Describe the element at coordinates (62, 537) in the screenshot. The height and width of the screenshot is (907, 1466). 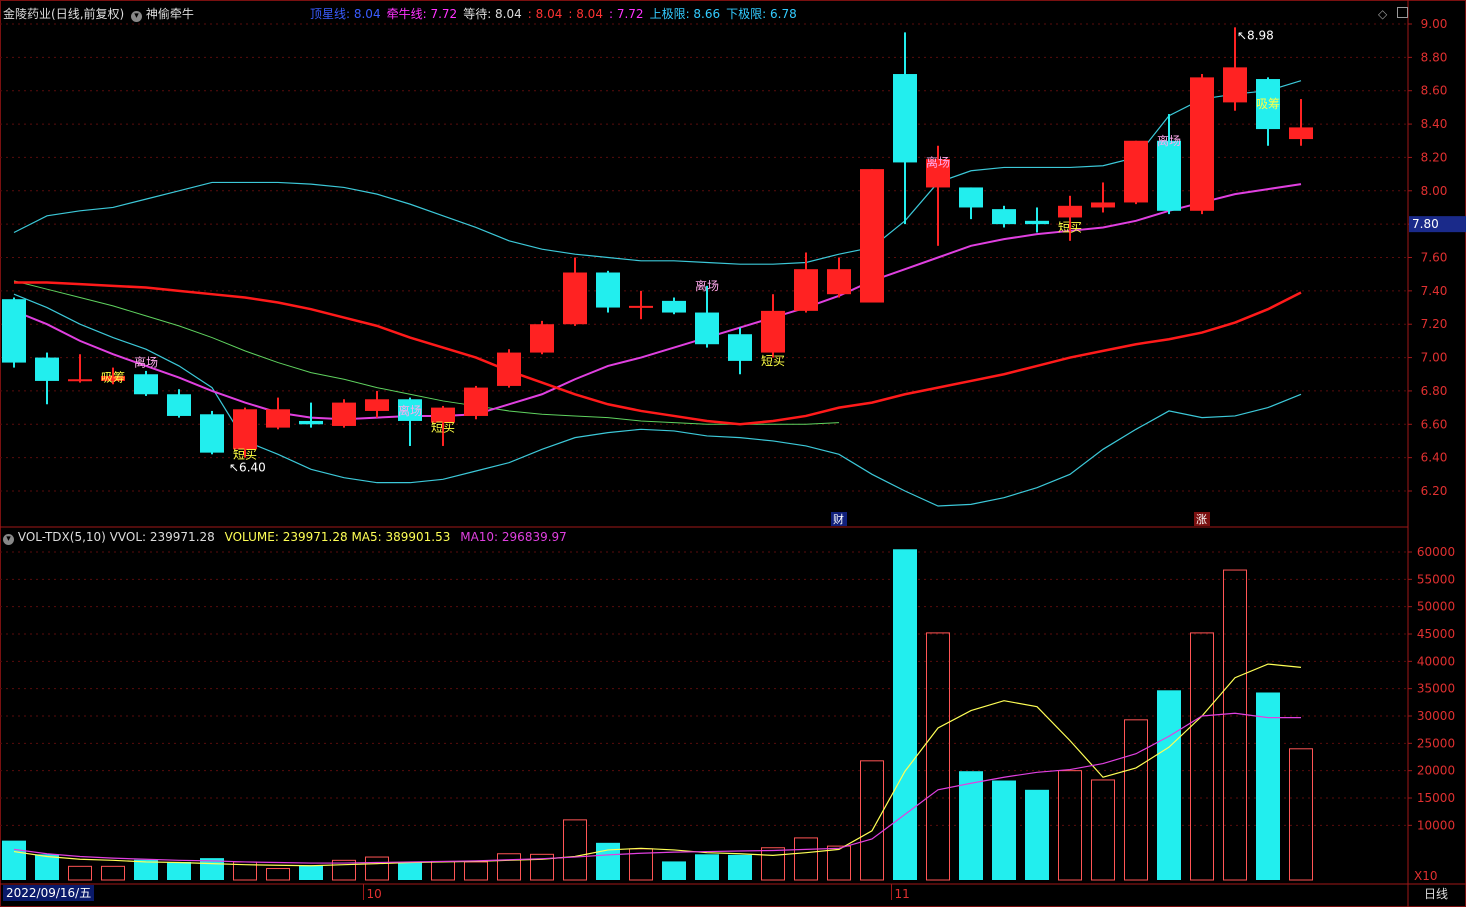
I see `volume-indicator-name: VOL-TDX(5,10)` at that location.